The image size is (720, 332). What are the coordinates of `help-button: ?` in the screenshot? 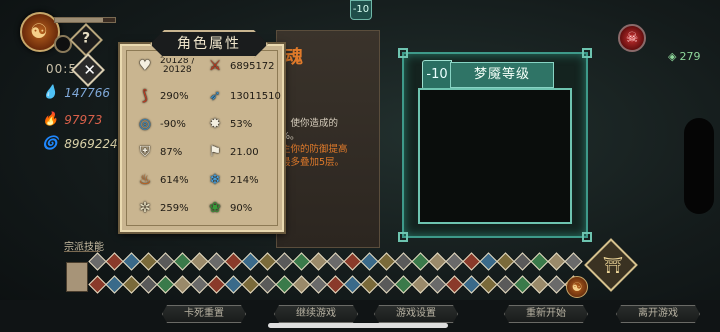 It's located at (86, 40).